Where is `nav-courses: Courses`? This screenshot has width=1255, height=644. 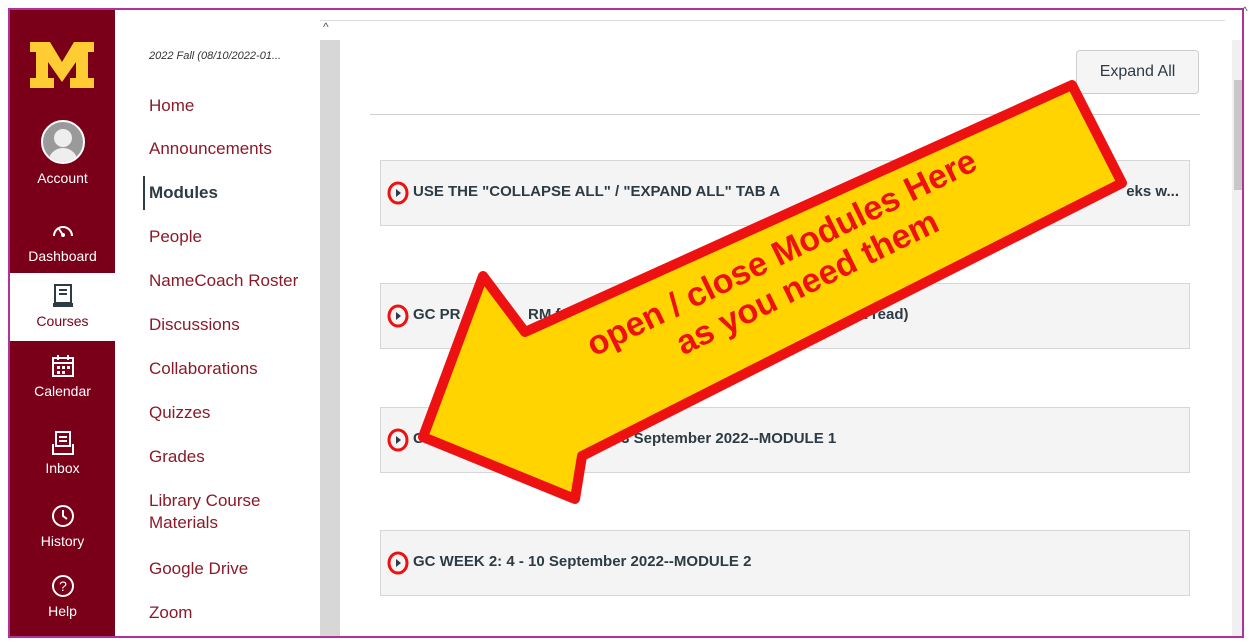 nav-courses: Courses is located at coordinates (62, 307).